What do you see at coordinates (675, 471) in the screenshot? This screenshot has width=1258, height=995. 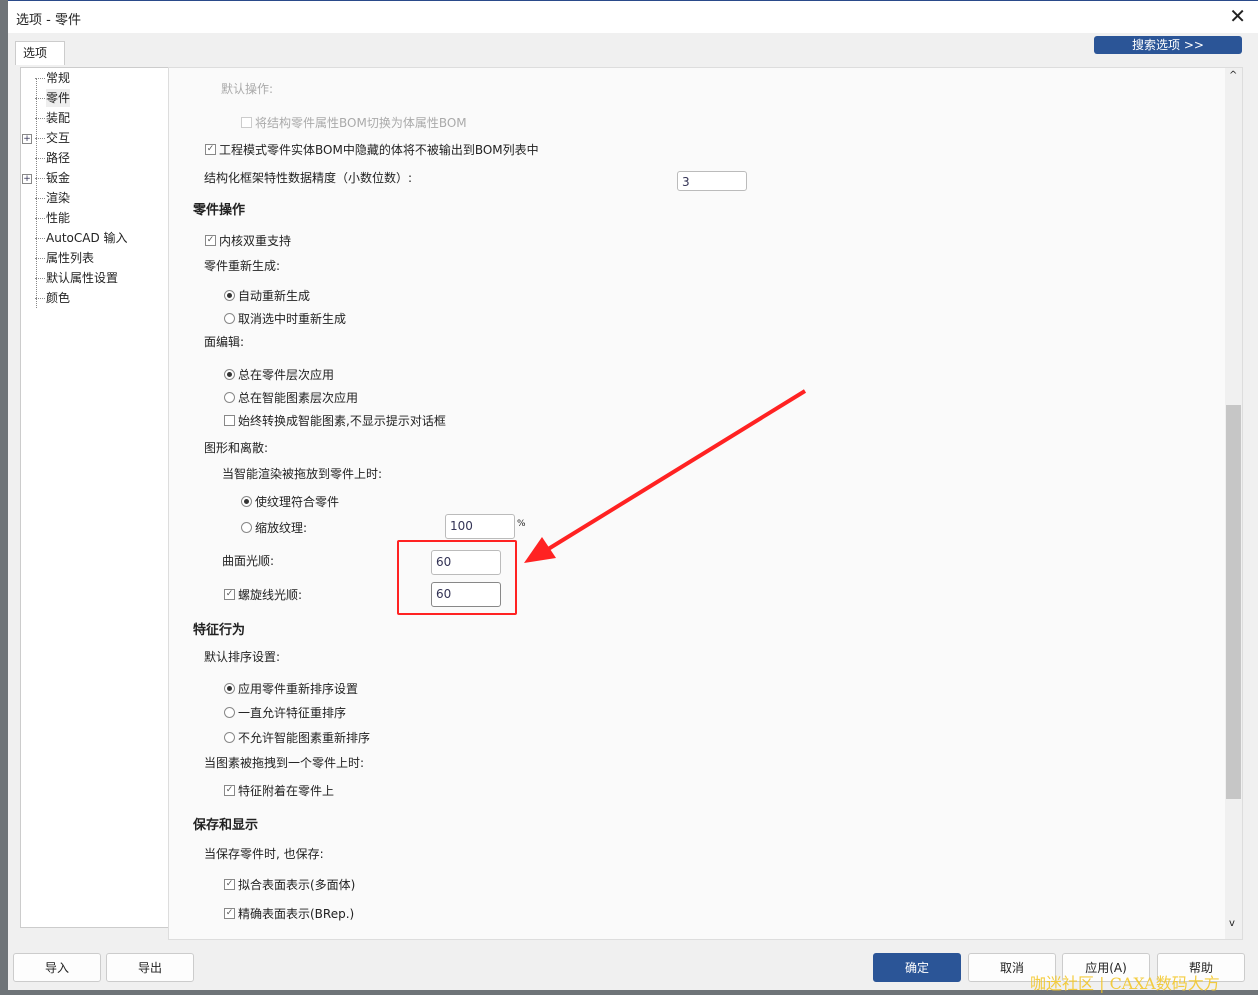 I see `arrow-shaft` at bounding box center [675, 471].